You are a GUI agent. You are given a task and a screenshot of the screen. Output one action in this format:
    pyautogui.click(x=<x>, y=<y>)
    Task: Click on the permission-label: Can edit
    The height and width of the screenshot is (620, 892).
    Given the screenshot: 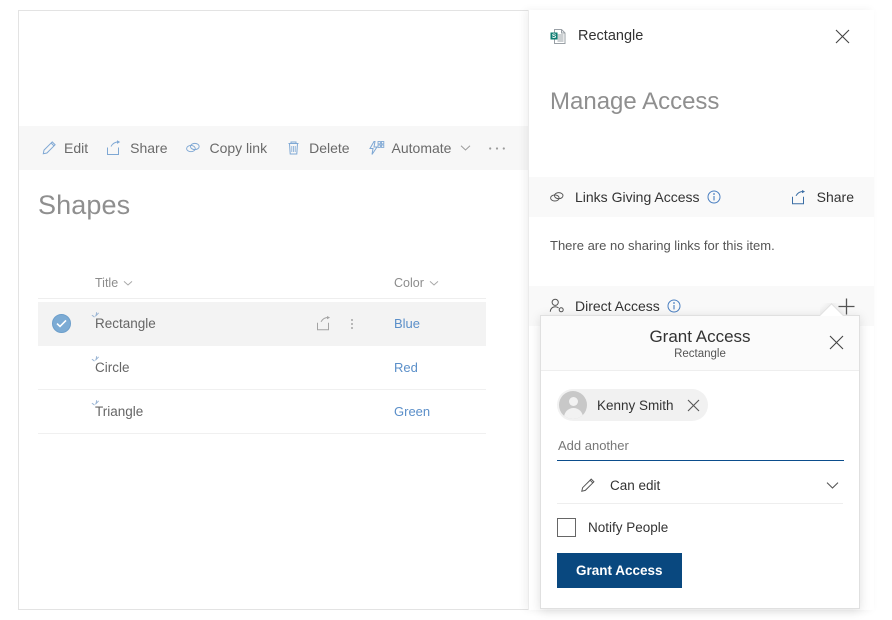 What is the action you would take?
    pyautogui.click(x=635, y=485)
    